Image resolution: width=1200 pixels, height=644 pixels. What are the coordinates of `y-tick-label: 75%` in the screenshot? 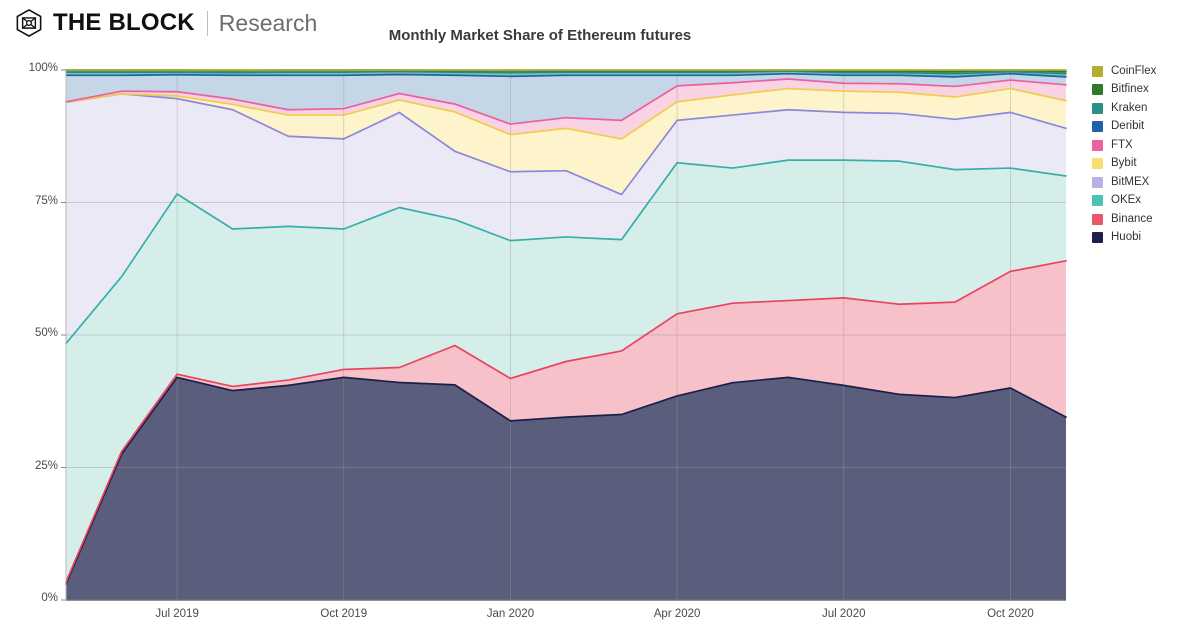 It's located at (46, 200).